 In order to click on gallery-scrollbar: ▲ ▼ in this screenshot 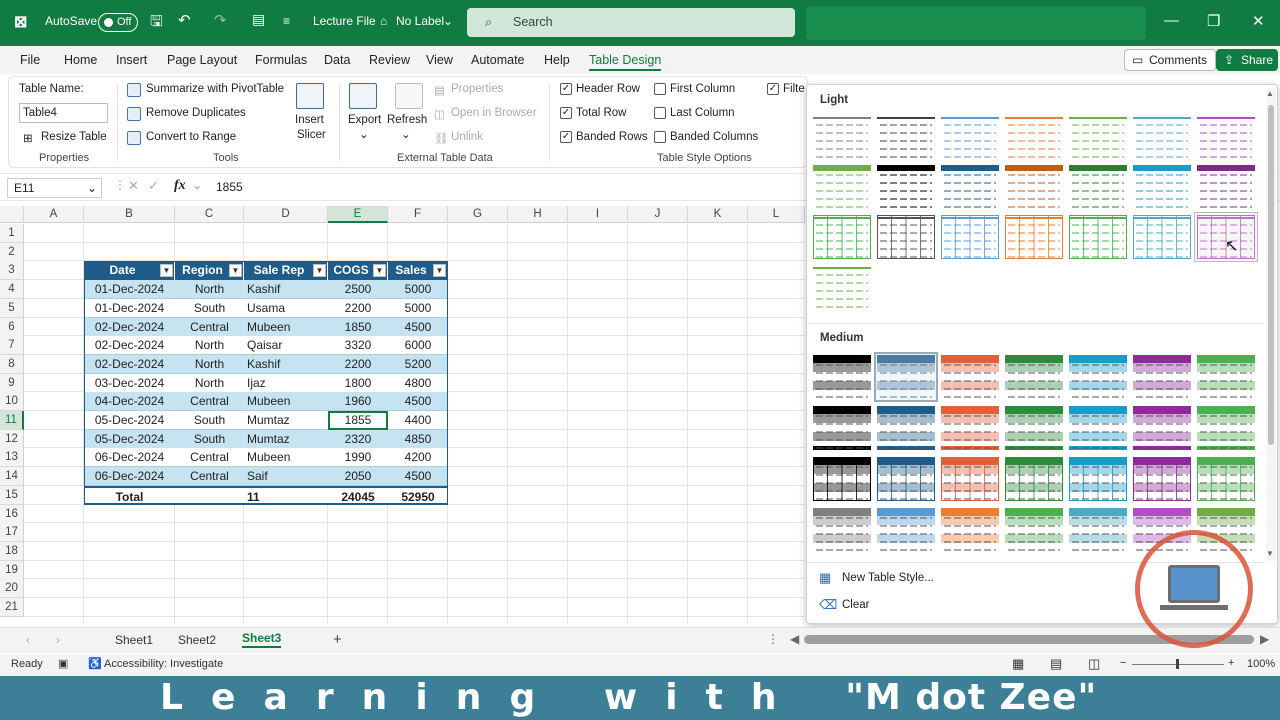, I will do `click(1271, 325)`.